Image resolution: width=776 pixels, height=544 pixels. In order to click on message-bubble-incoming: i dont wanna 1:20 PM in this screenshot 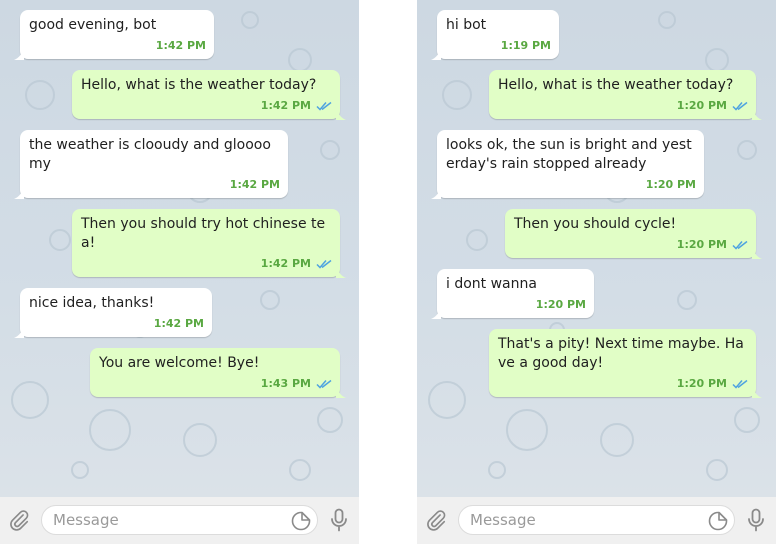, I will do `click(512, 294)`.